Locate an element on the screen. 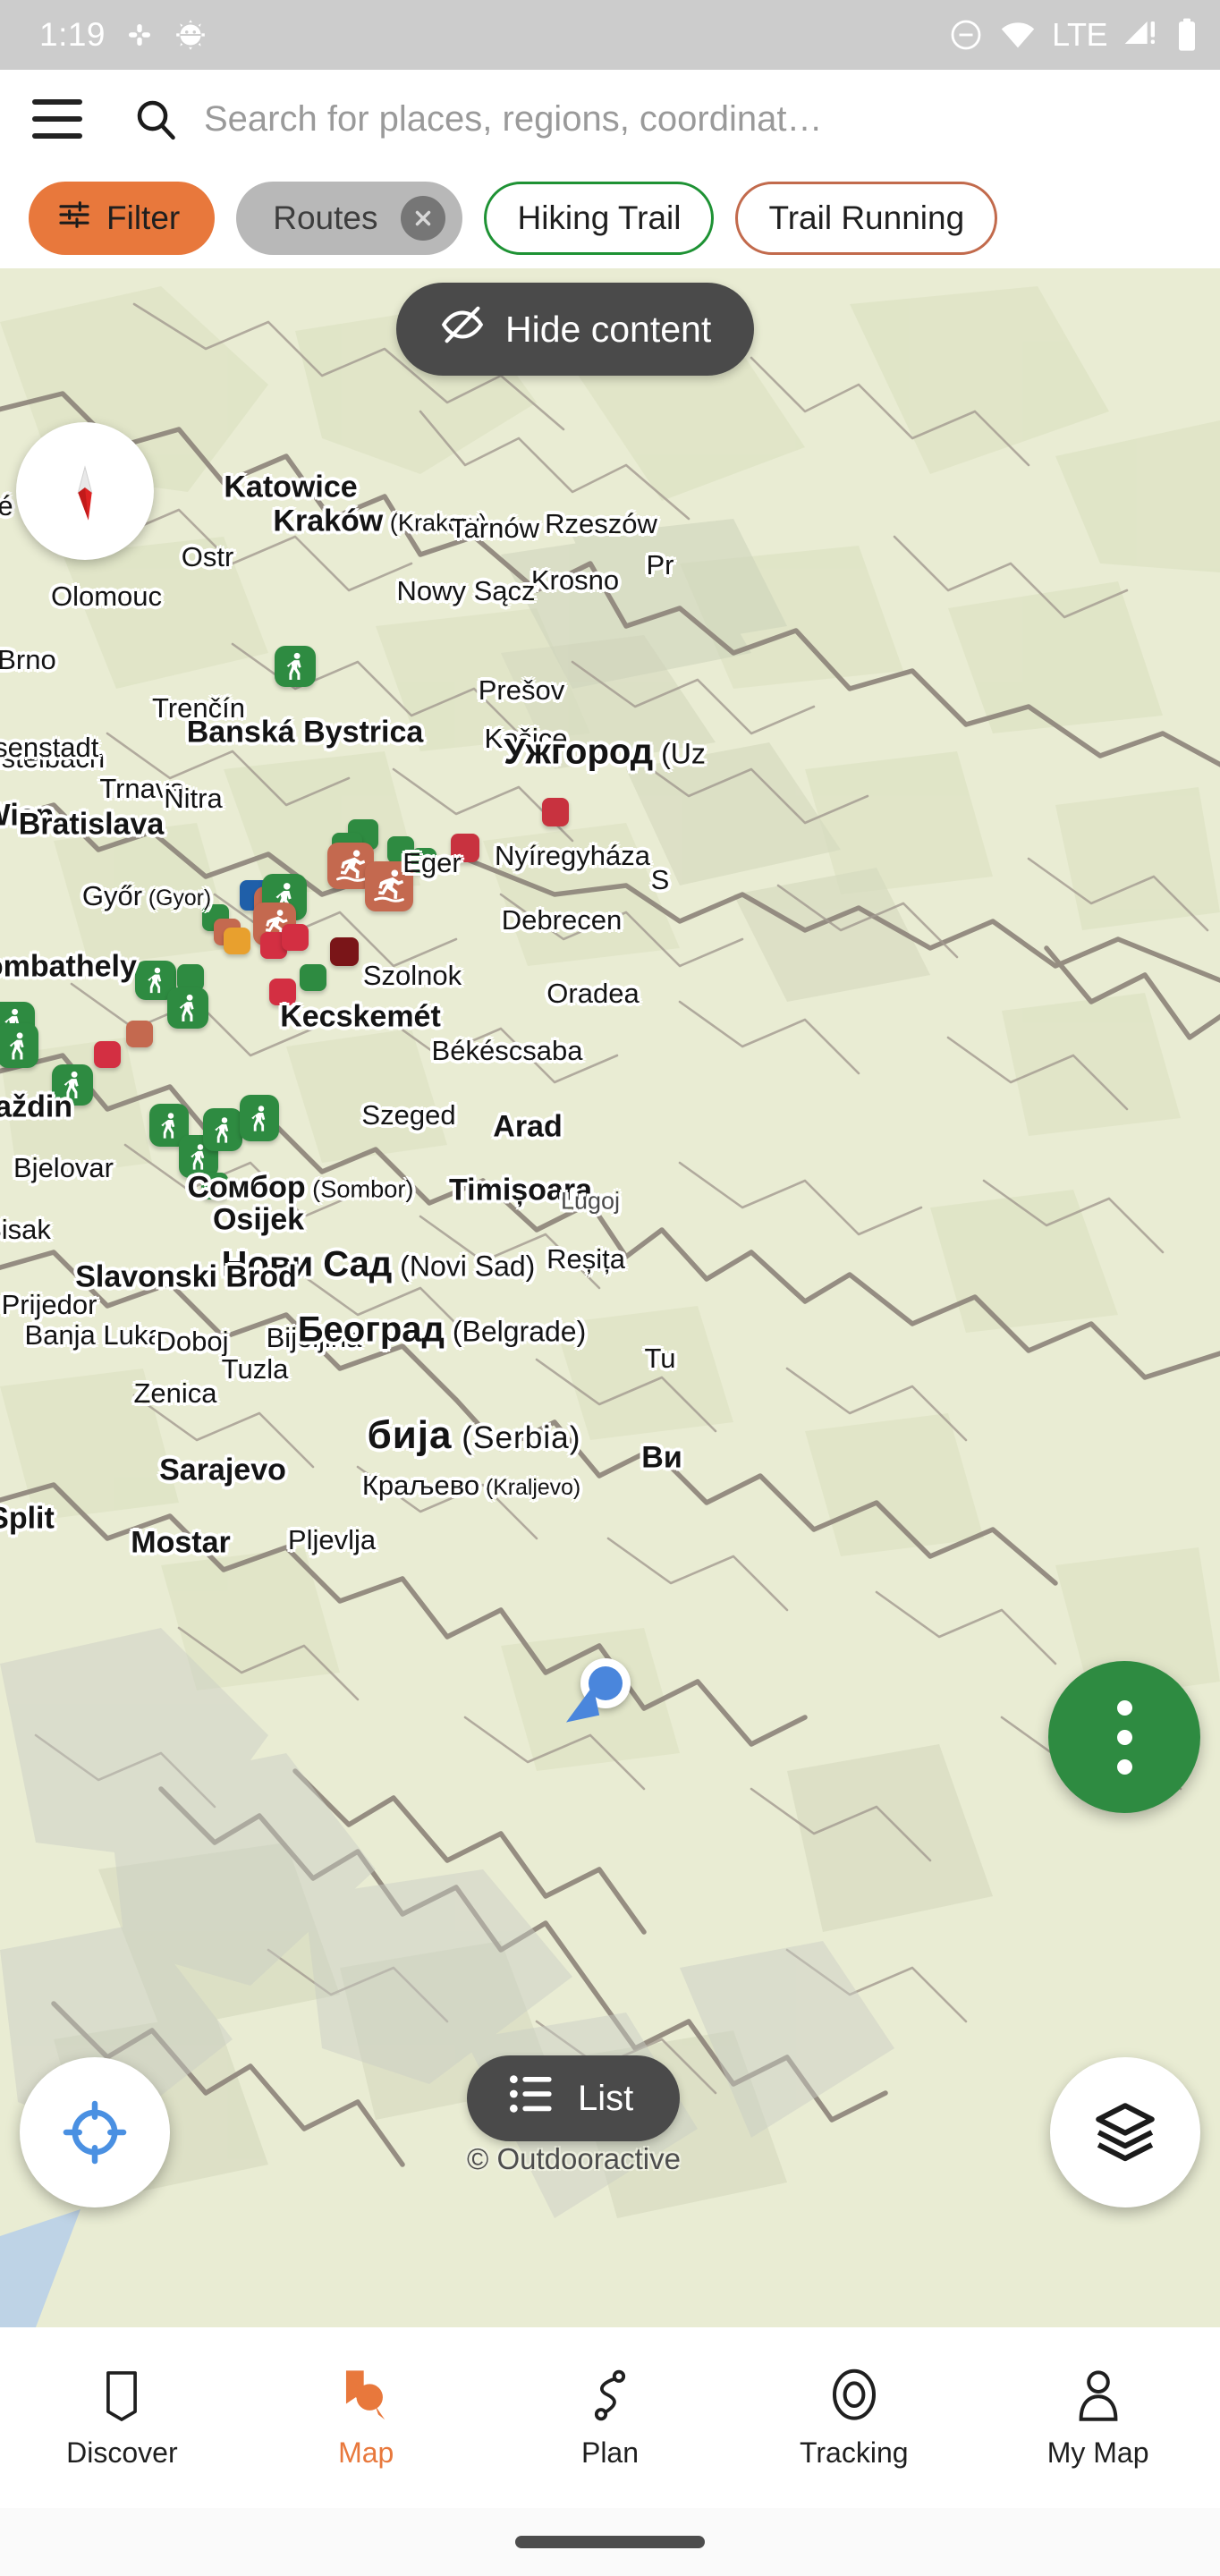 Image resolution: width=1220 pixels, height=2576 pixels. nav-label-map: Map is located at coordinates (366, 2452).